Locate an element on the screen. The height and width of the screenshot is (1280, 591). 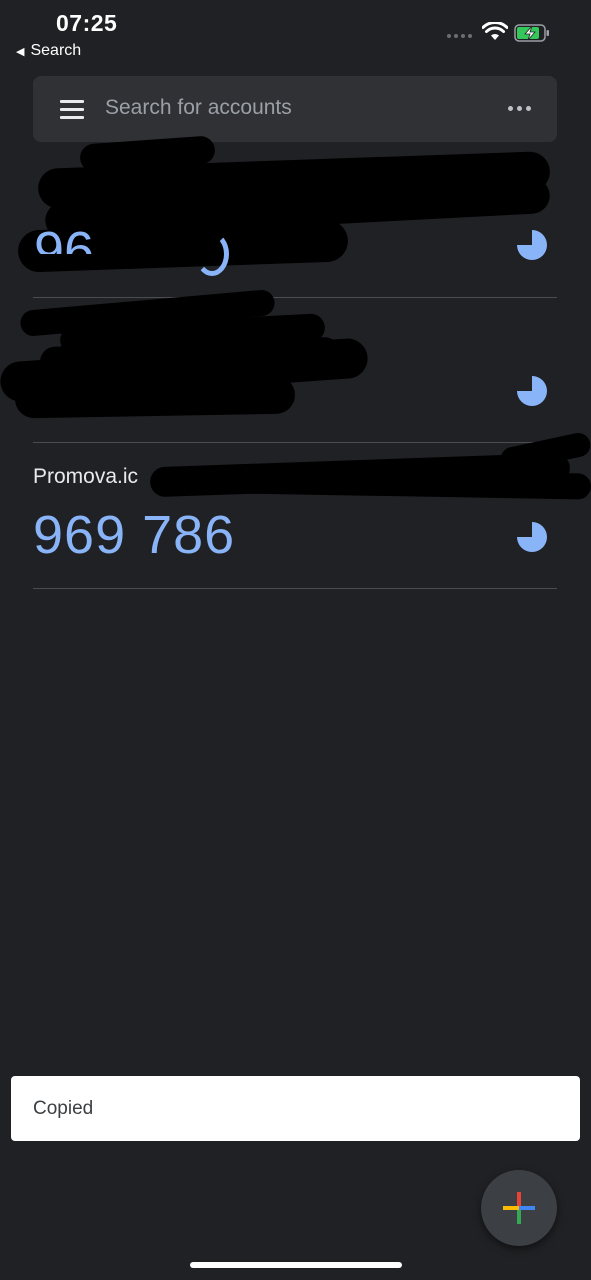
search-bar: Search for accounts is located at coordinates (295, 109).